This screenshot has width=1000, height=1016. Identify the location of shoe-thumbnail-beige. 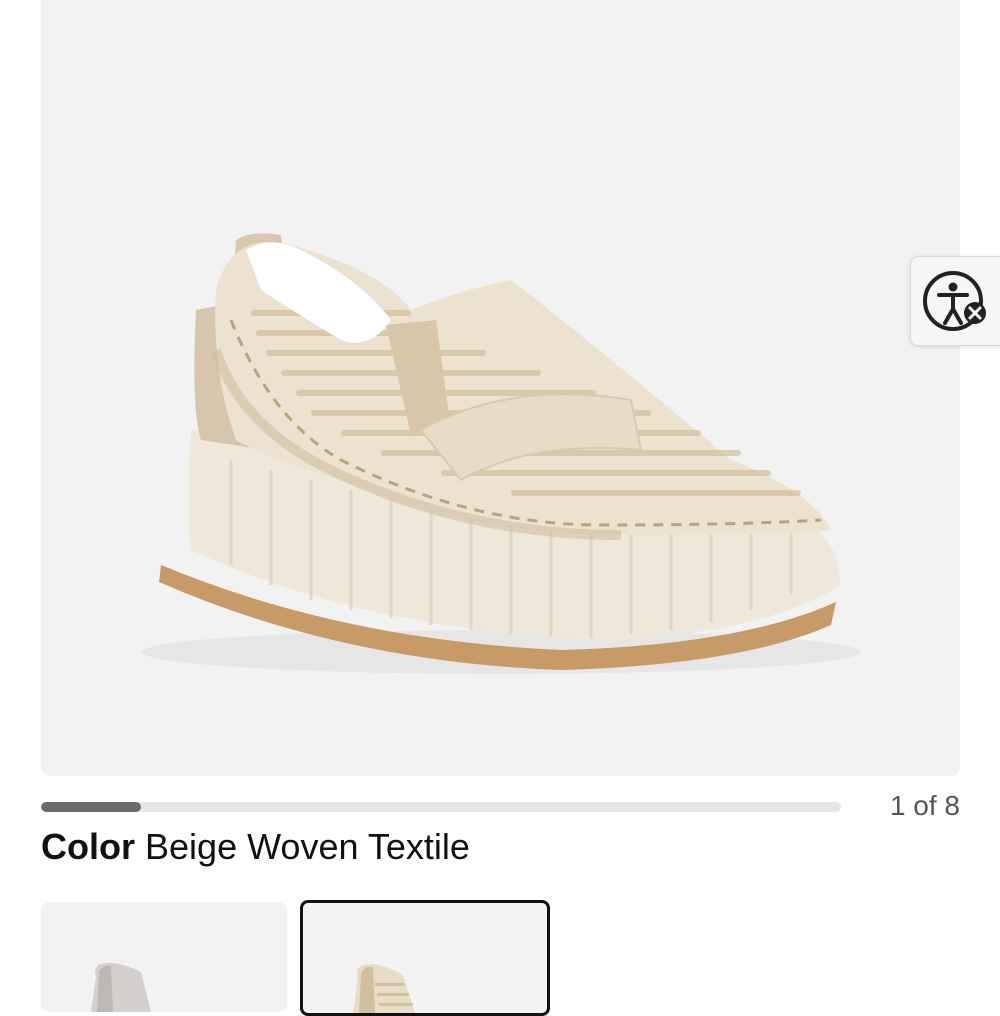
(384, 988).